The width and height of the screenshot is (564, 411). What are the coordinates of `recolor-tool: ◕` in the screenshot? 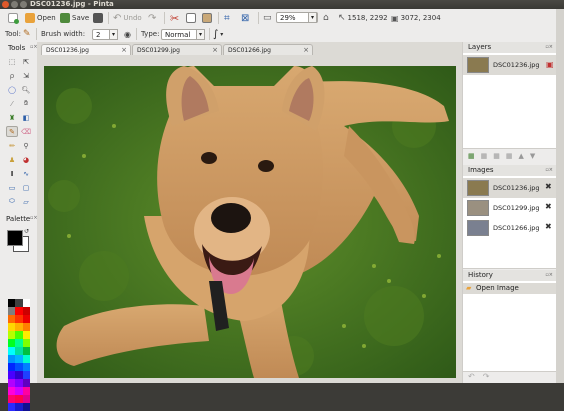 It's located at (26, 159).